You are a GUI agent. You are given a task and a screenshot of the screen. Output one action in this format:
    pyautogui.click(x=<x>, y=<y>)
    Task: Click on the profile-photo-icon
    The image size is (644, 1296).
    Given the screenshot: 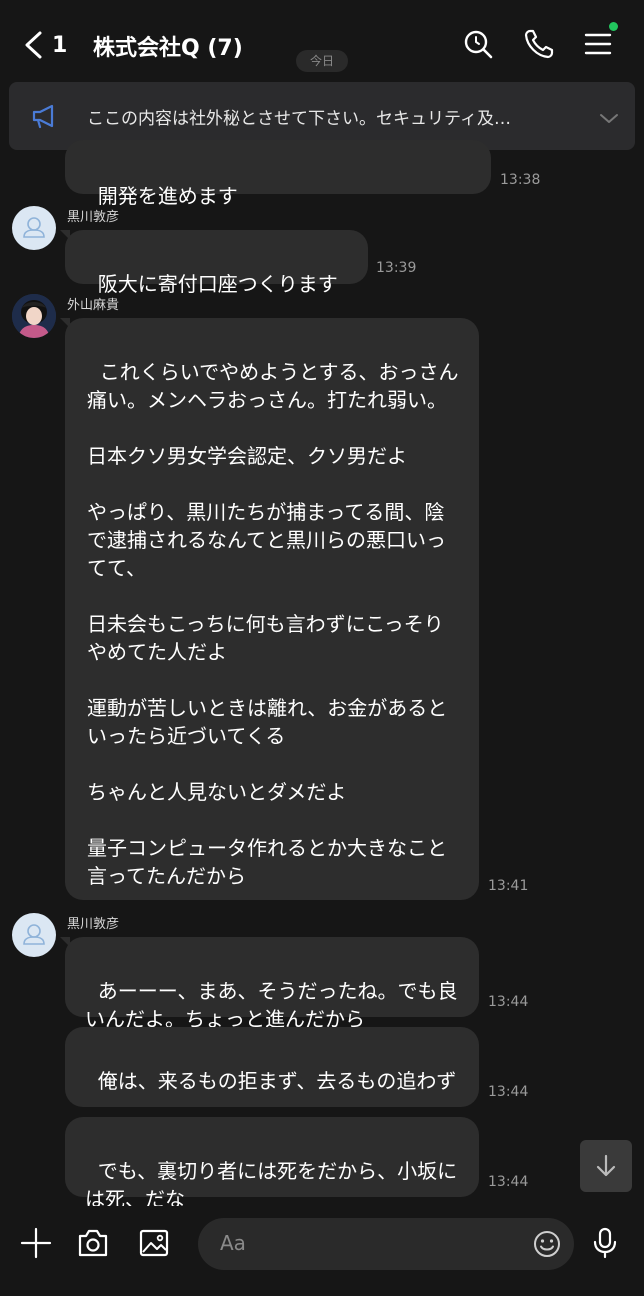 What is the action you would take?
    pyautogui.click(x=34, y=316)
    